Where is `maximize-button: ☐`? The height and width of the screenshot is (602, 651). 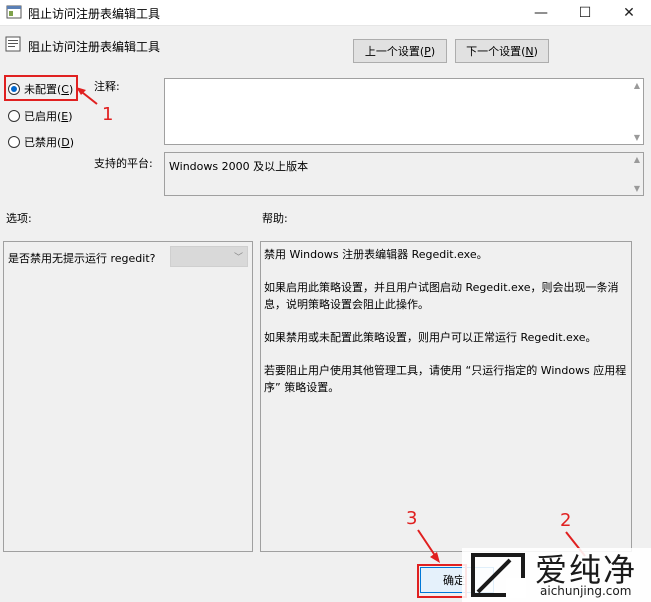 maximize-button: ☐ is located at coordinates (585, 13).